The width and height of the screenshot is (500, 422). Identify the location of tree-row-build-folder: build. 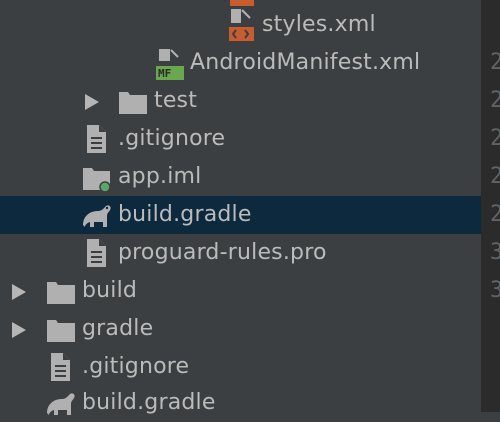
(240, 291).